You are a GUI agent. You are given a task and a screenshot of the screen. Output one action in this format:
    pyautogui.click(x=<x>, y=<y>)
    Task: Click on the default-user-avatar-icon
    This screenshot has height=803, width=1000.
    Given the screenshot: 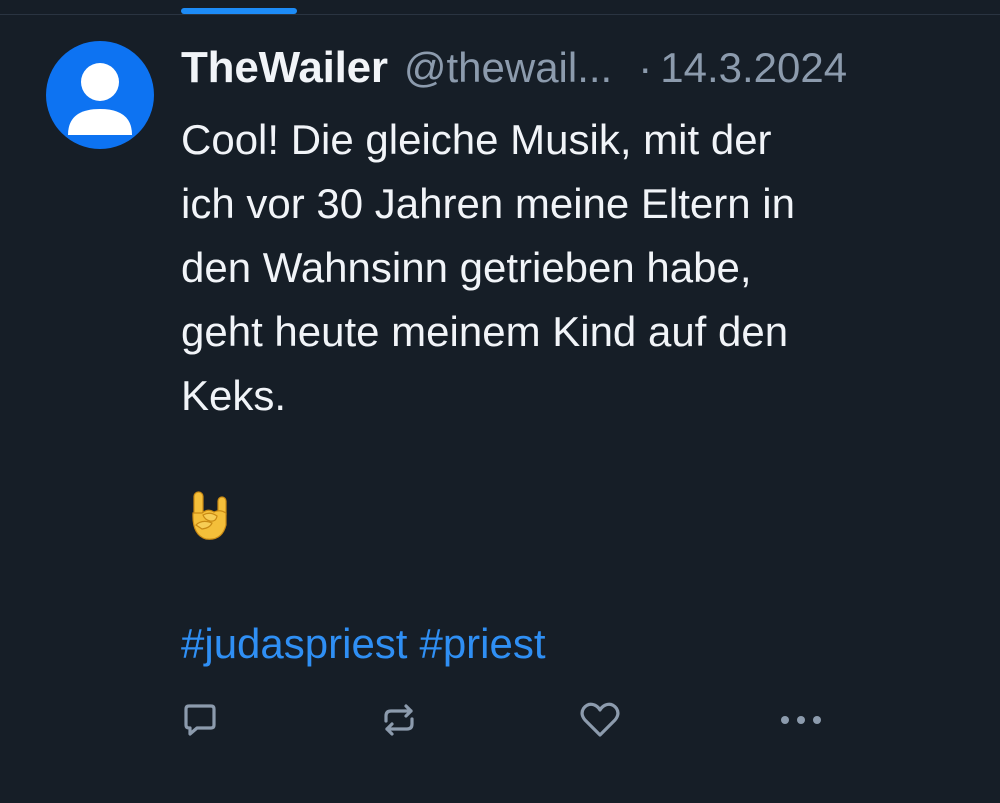 What is the action you would take?
    pyautogui.click(x=100, y=99)
    